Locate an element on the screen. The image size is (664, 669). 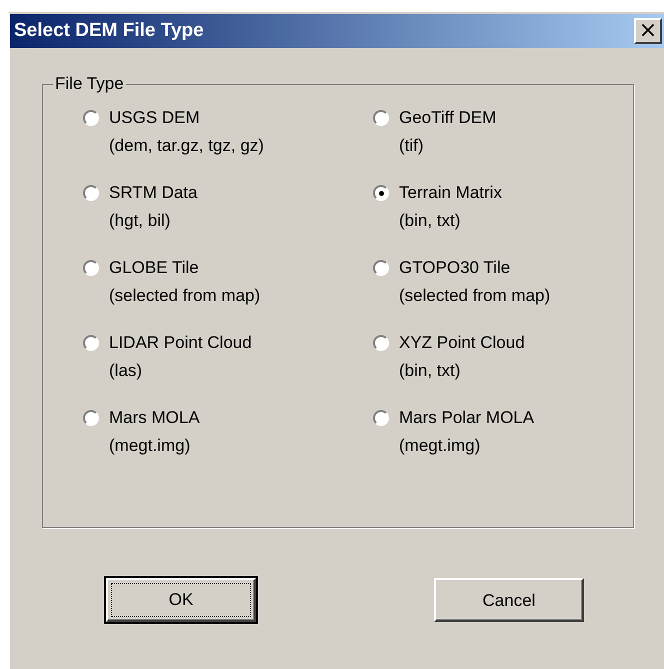
option-label: GTOPO30 Tile is located at coordinates (455, 268).